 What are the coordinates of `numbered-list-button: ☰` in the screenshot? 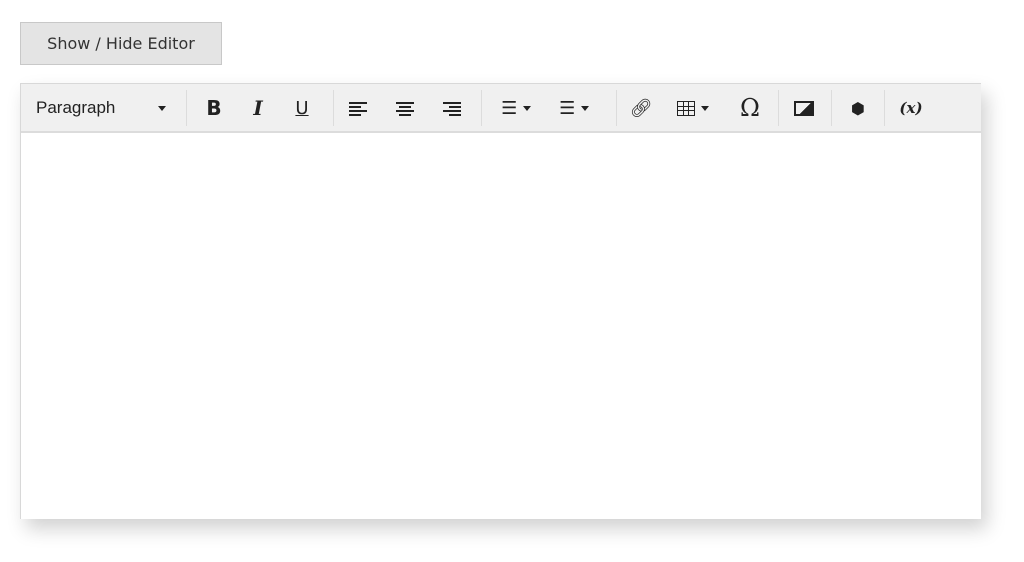 It's located at (574, 108).